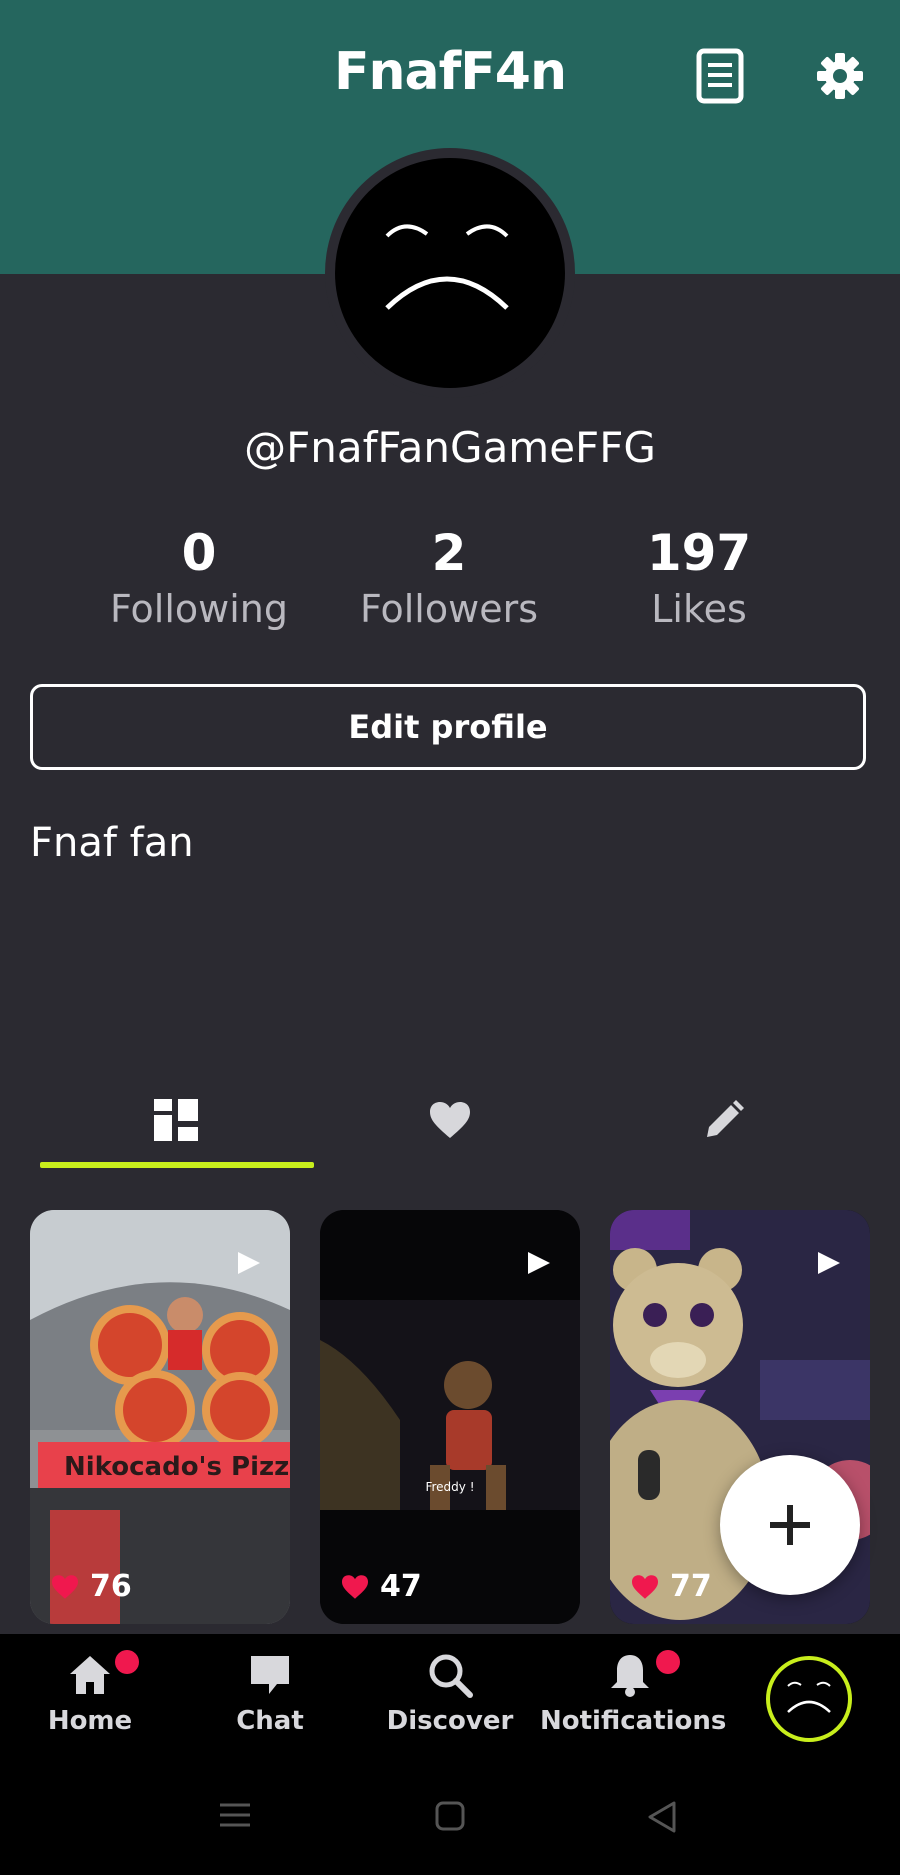  Describe the element at coordinates (112, 843) in the screenshot. I see `profile-bio: Fnaf fan` at that location.